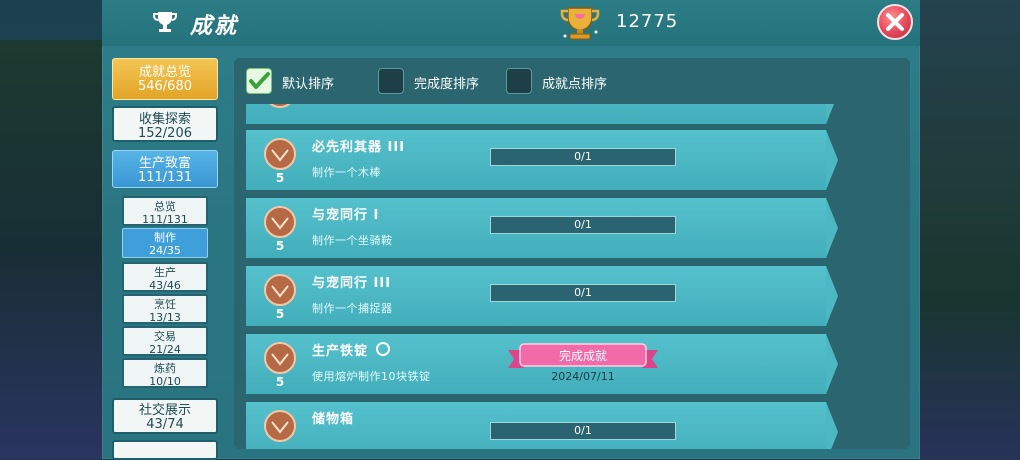  What do you see at coordinates (165, 250) in the screenshot?
I see `sub-count: 24/35` at bounding box center [165, 250].